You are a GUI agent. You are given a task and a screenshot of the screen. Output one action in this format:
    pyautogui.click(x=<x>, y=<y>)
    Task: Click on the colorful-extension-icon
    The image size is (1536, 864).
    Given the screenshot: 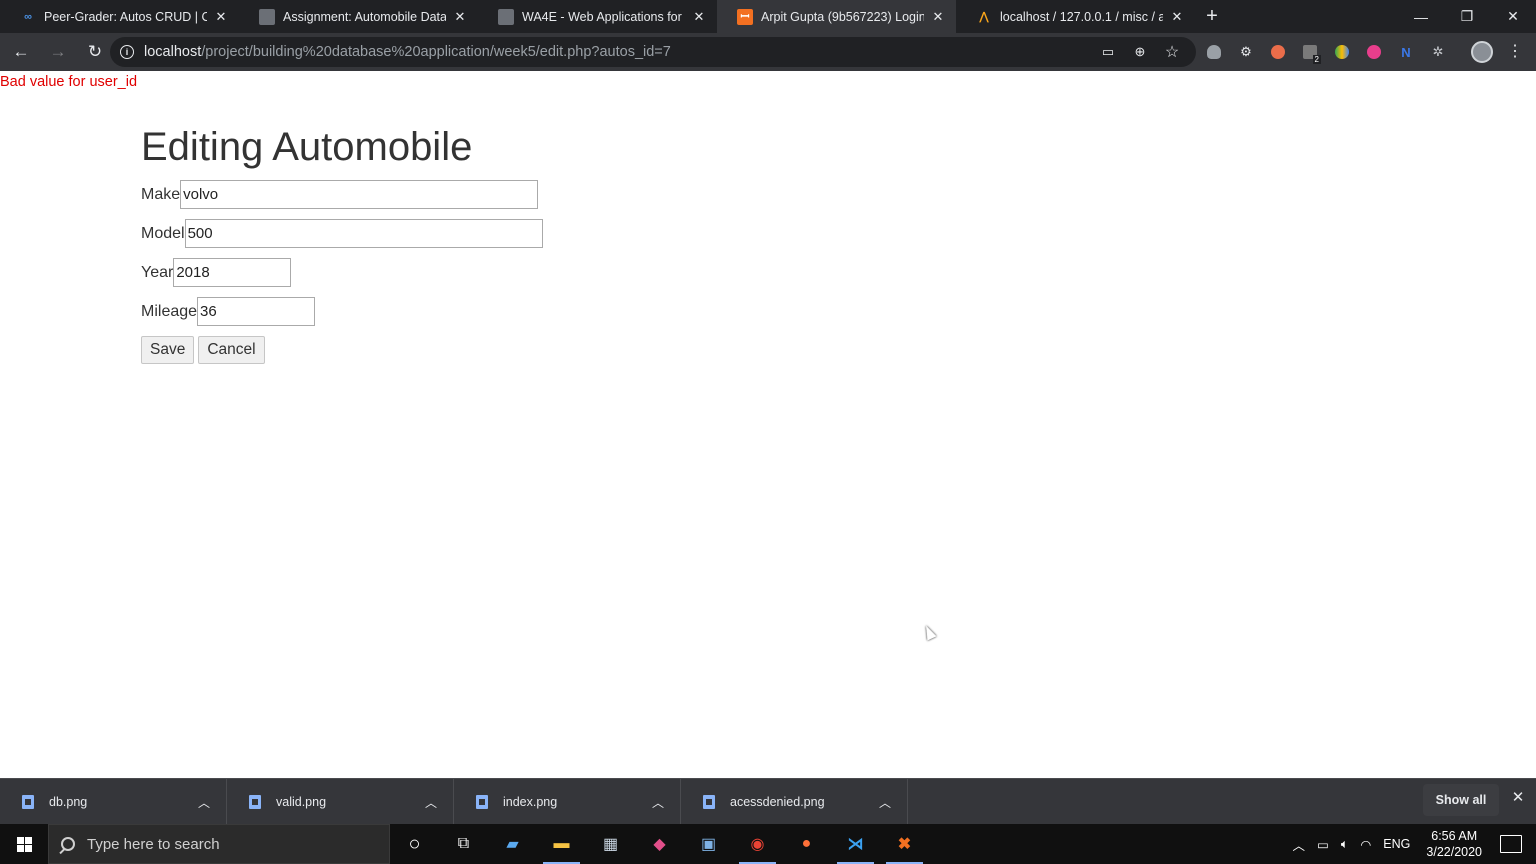 What is the action you would take?
    pyautogui.click(x=1342, y=52)
    